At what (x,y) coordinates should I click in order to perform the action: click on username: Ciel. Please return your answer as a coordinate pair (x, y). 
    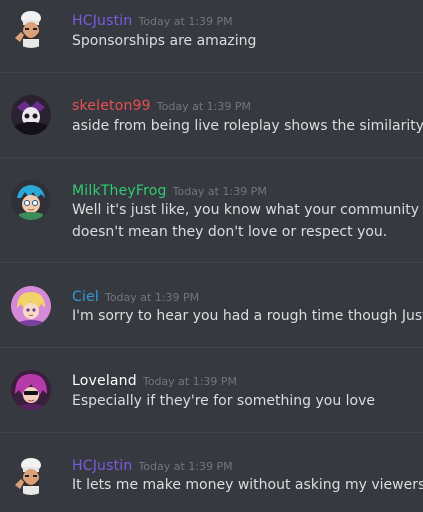
    Looking at the image, I should click on (85, 297).